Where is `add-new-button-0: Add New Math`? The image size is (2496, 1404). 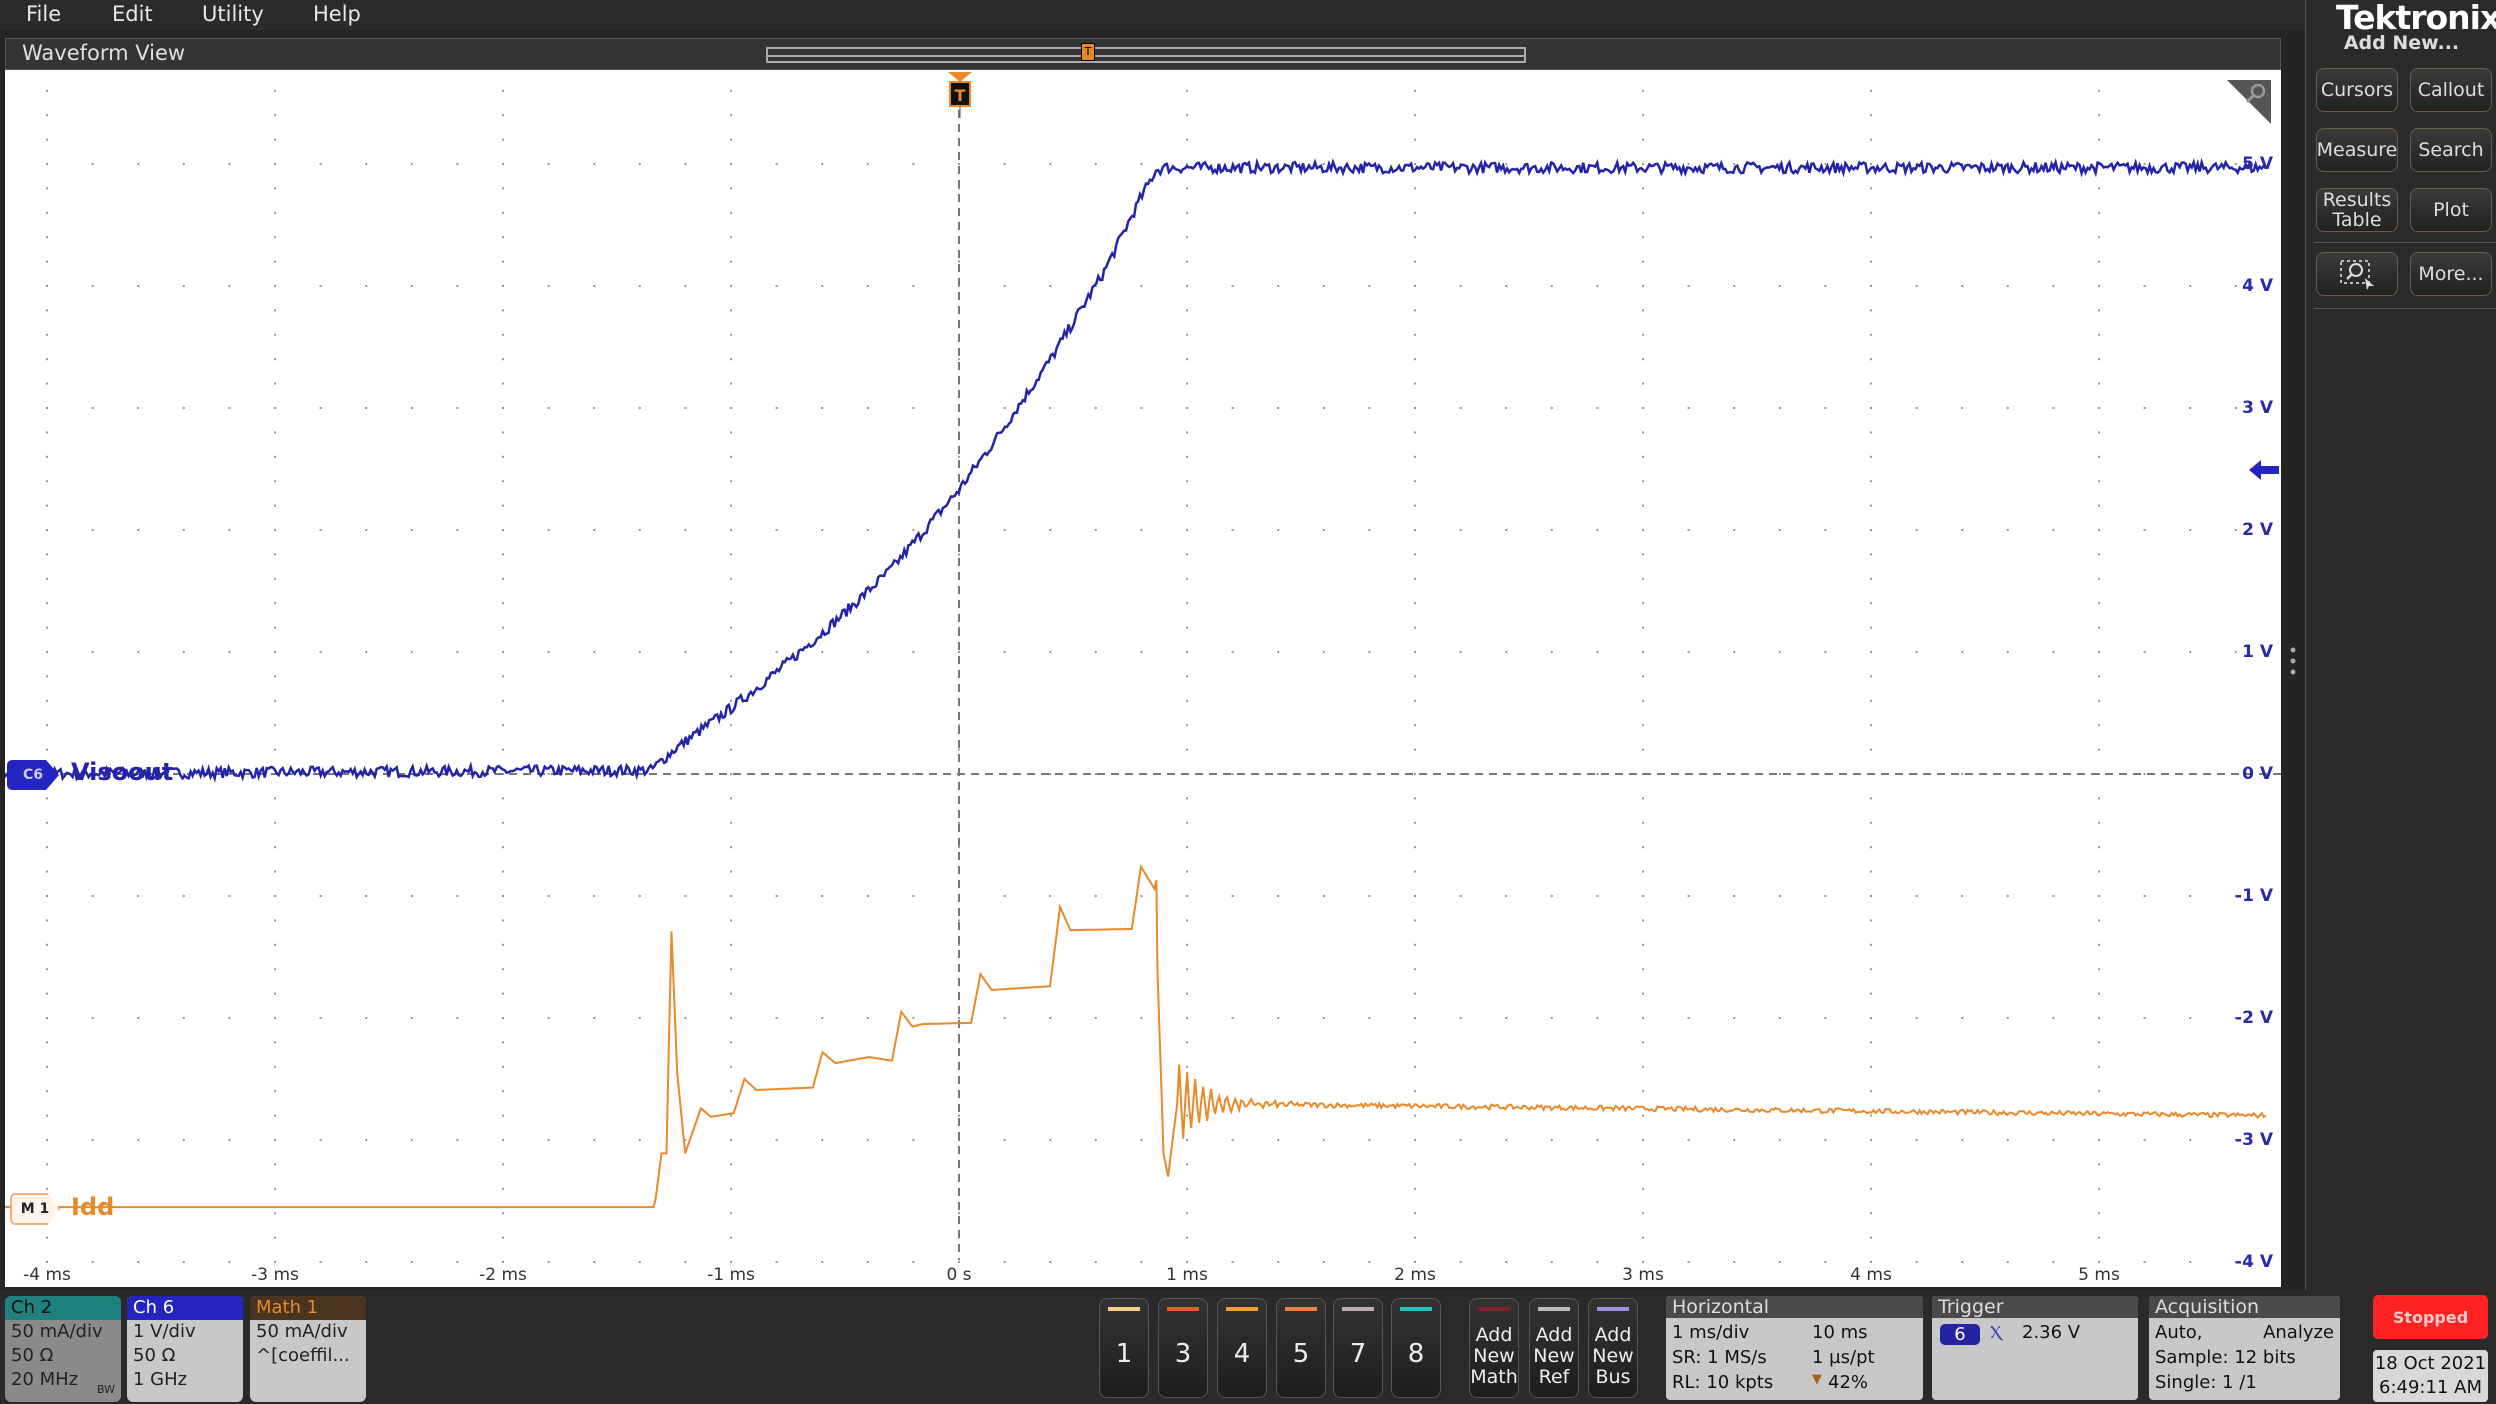
add-new-button-0: Add New Math is located at coordinates (1494, 1348).